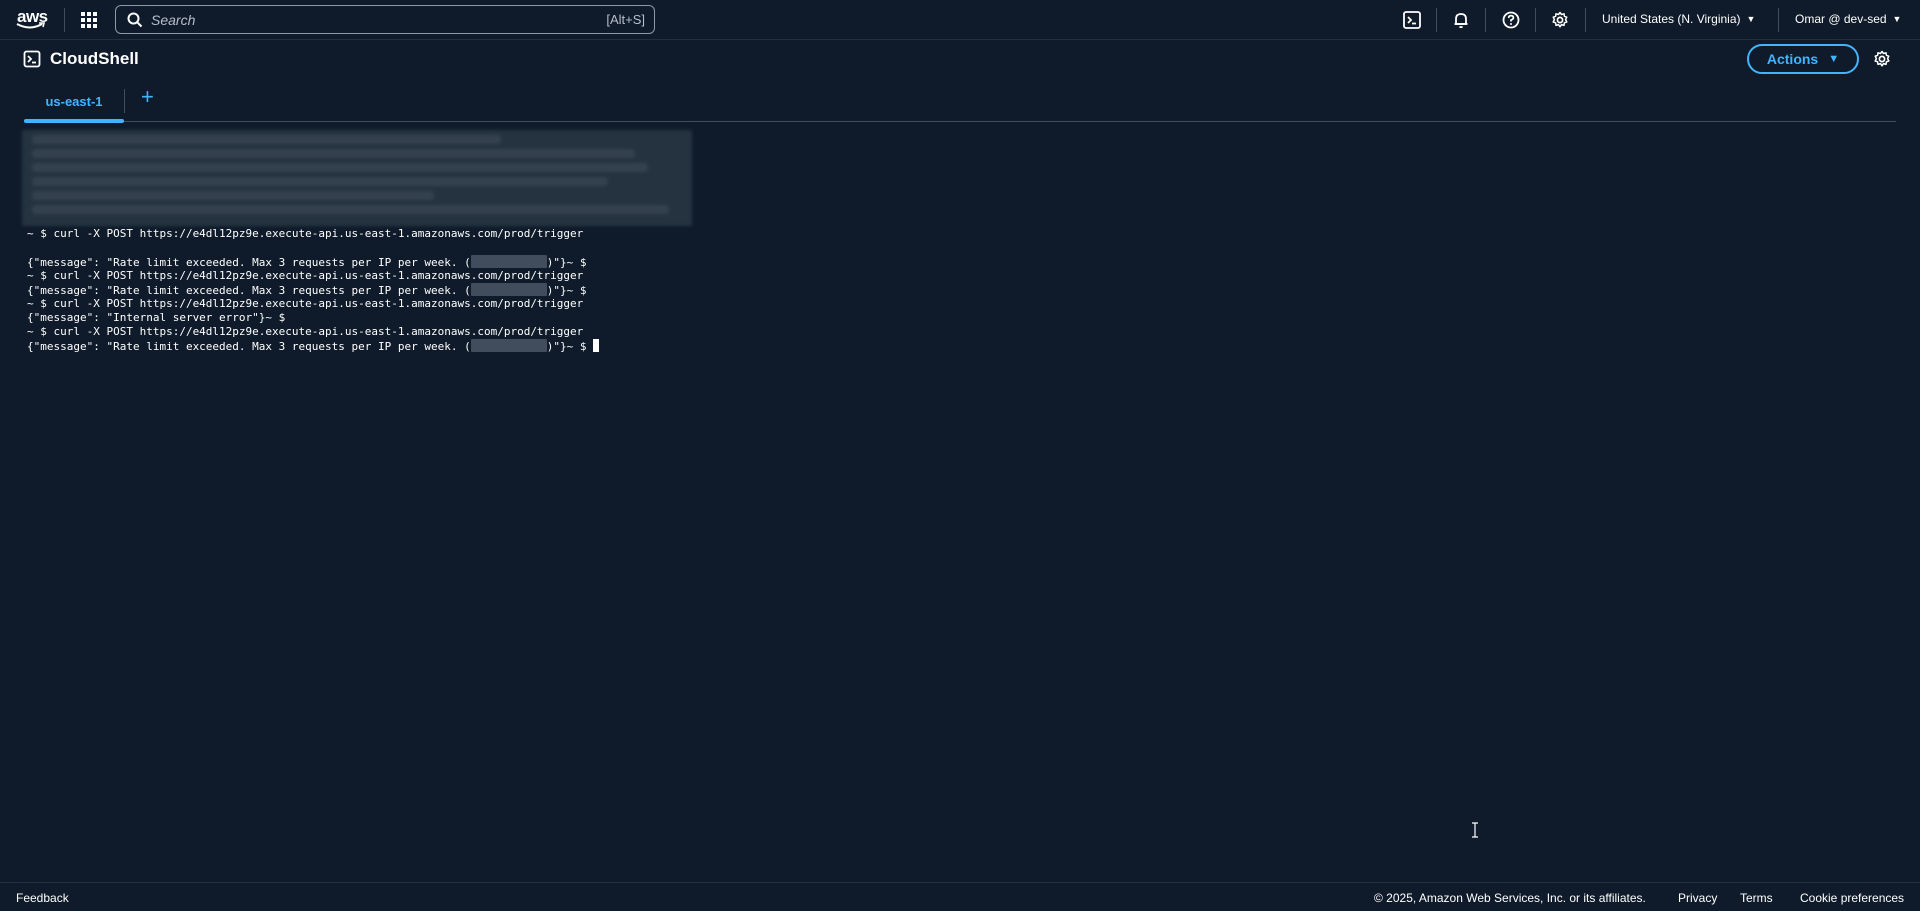 The height and width of the screenshot is (911, 1920). I want to click on account-menu: Omar @ dev-sed ▼, so click(1848, 19).